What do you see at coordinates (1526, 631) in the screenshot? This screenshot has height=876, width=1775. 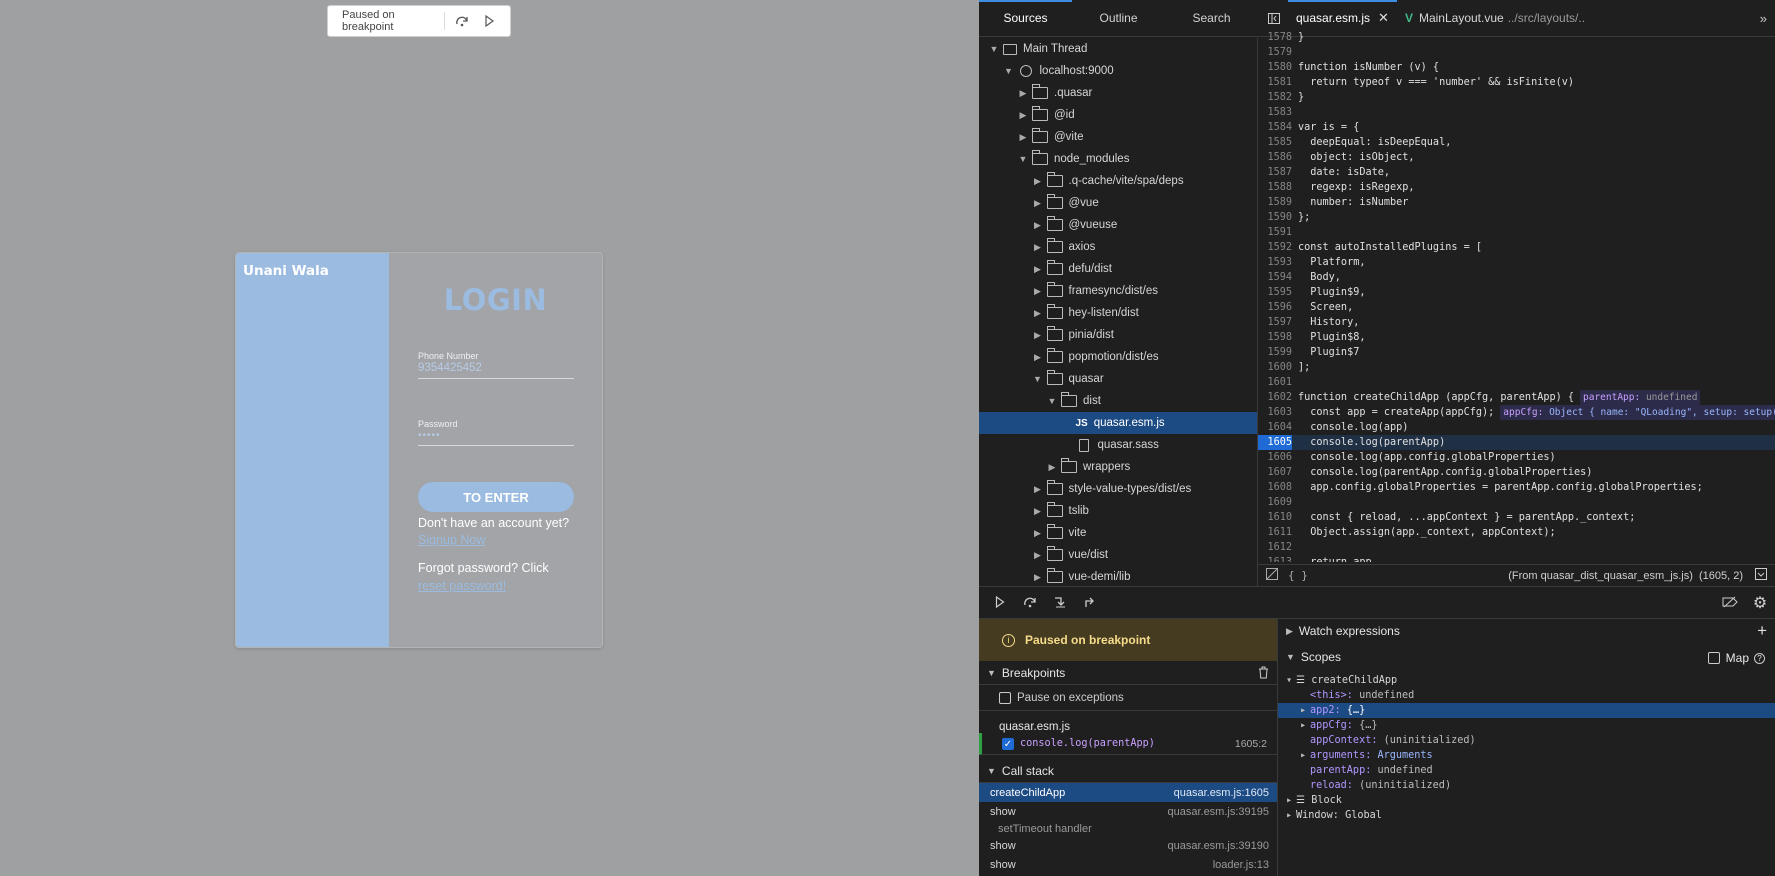 I see `watch-expressions-header: ▶ Watch expressions +` at bounding box center [1526, 631].